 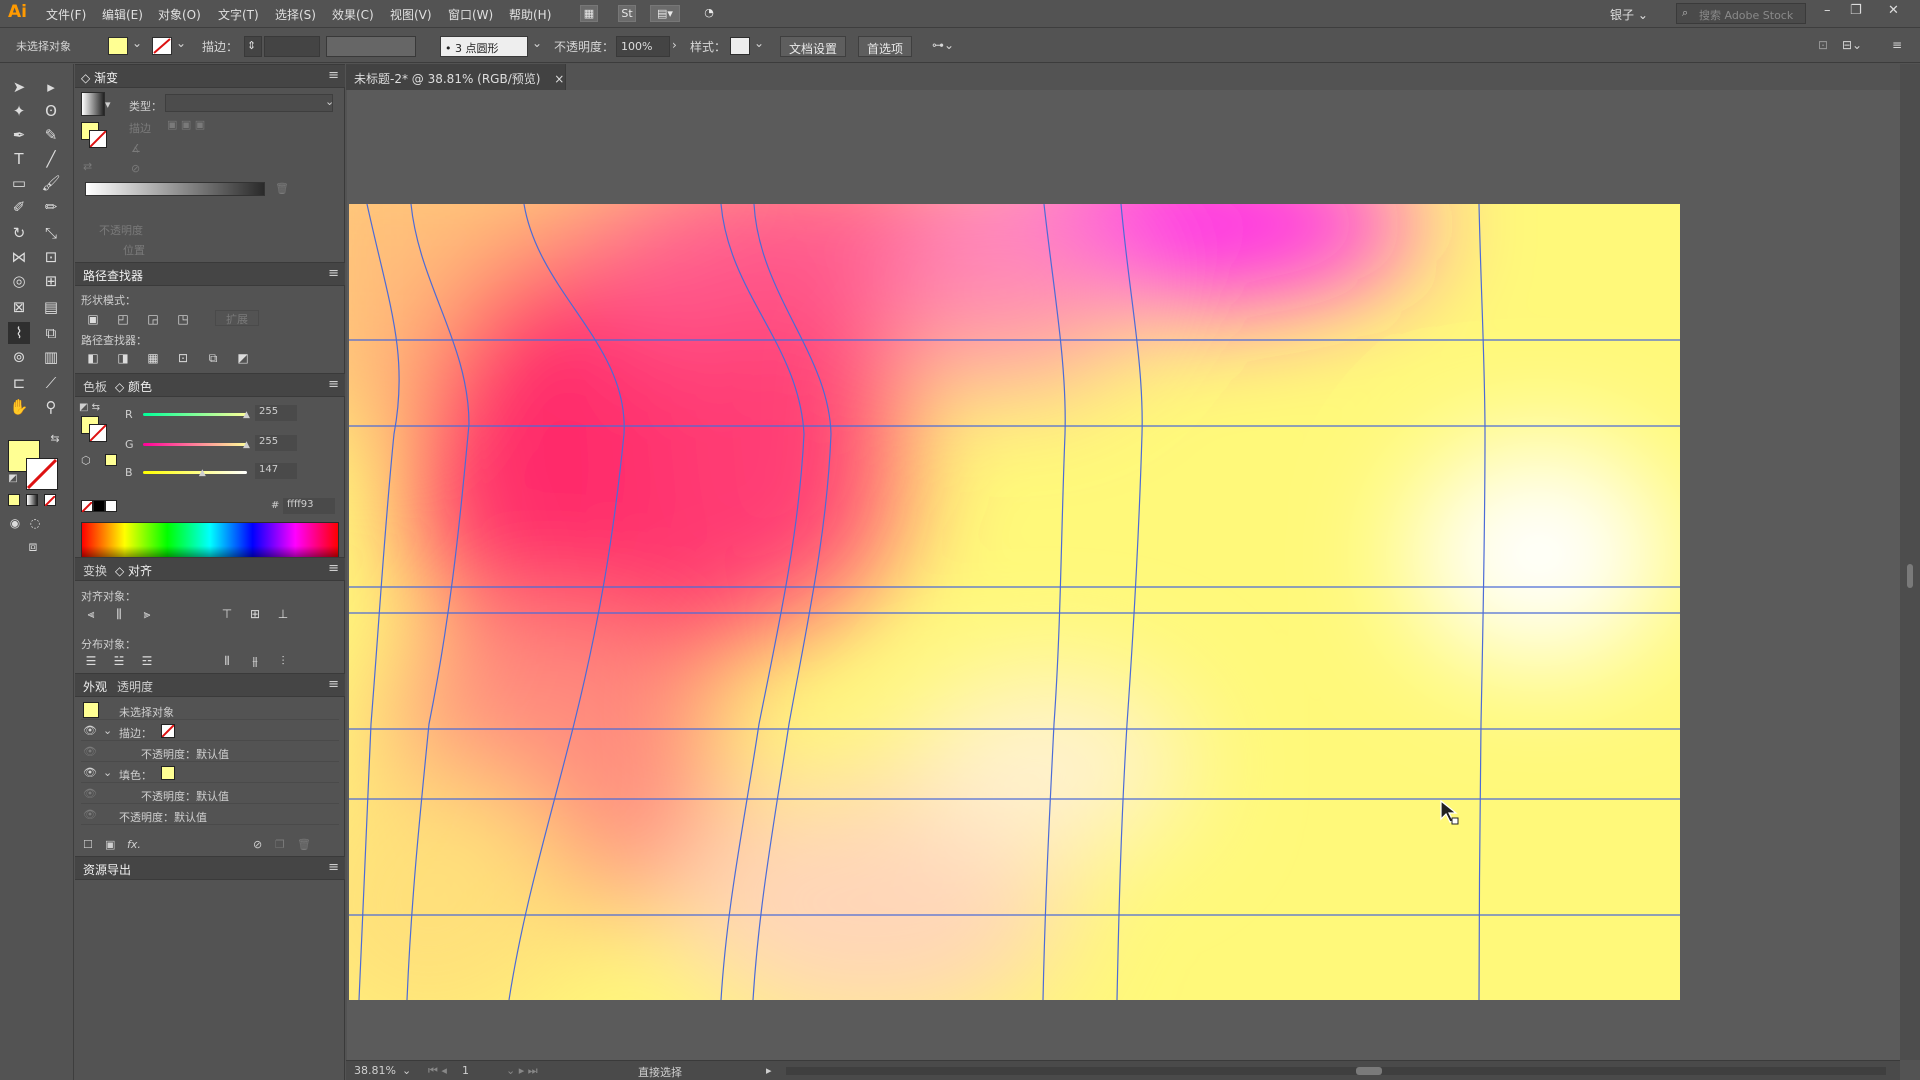 I want to click on align-right-icon: ⫸, so click(x=147, y=614).